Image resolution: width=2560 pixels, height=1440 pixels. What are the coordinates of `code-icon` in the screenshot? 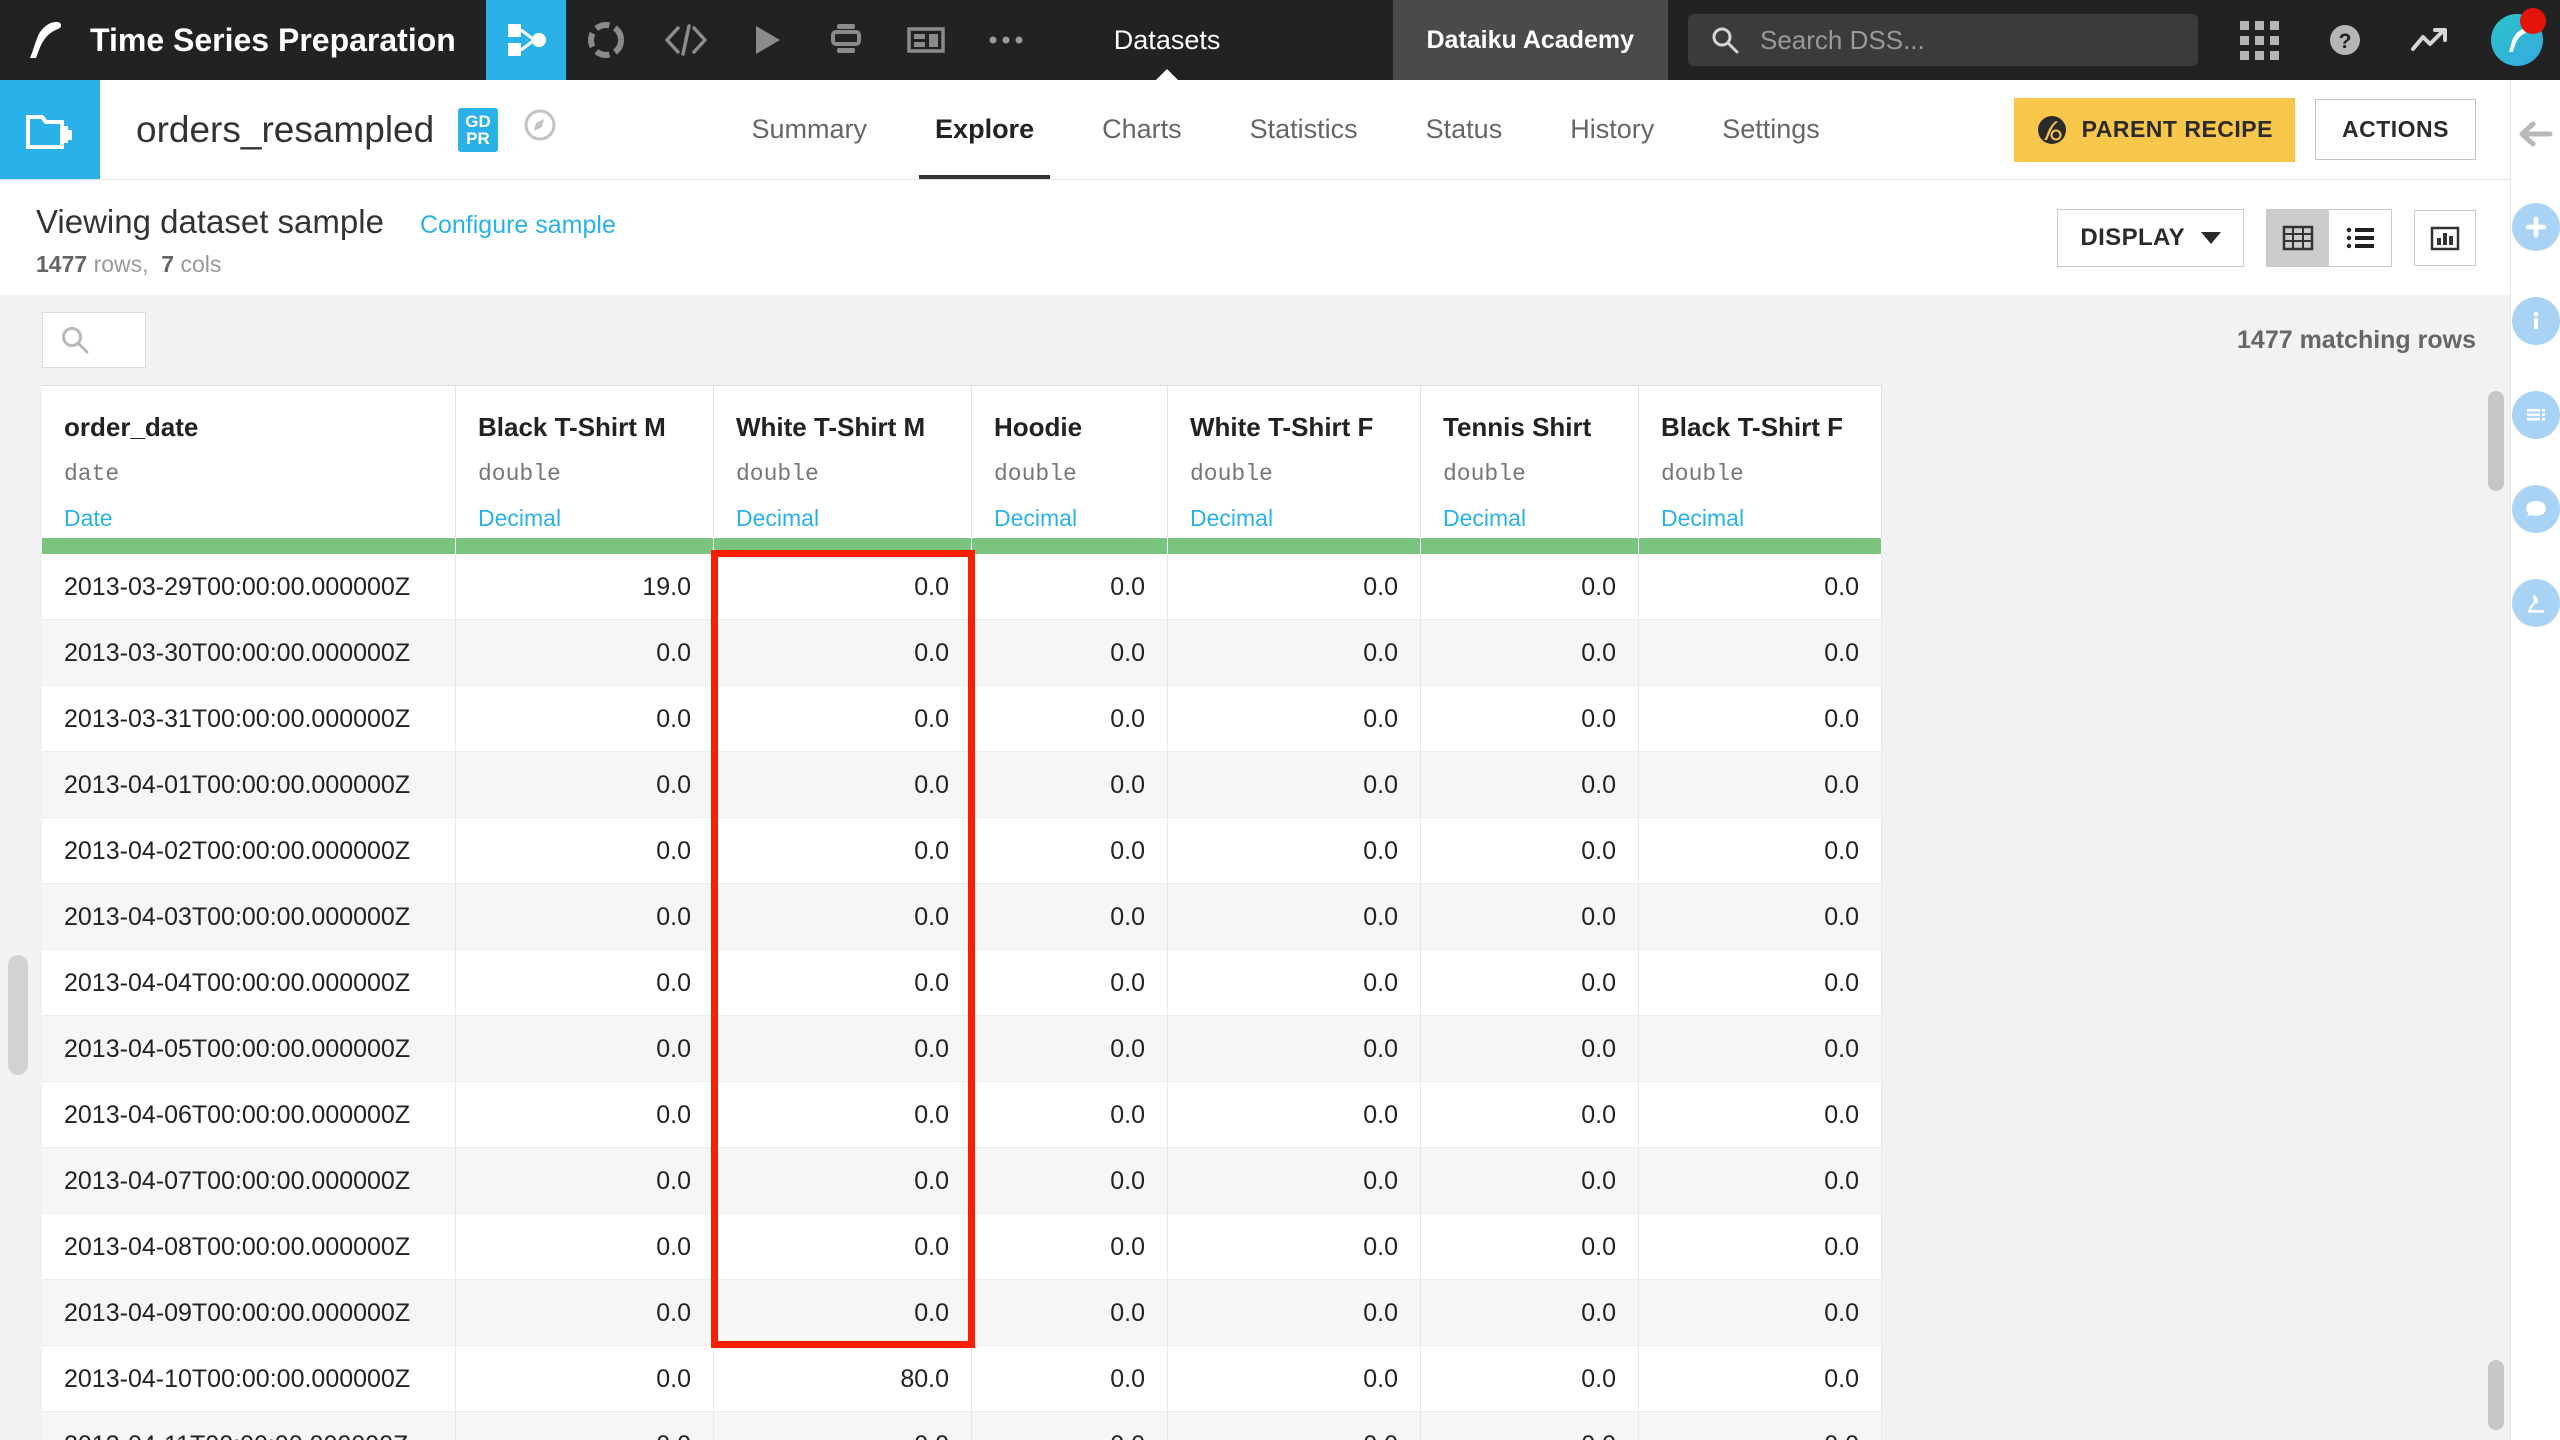 It's located at (686, 40).